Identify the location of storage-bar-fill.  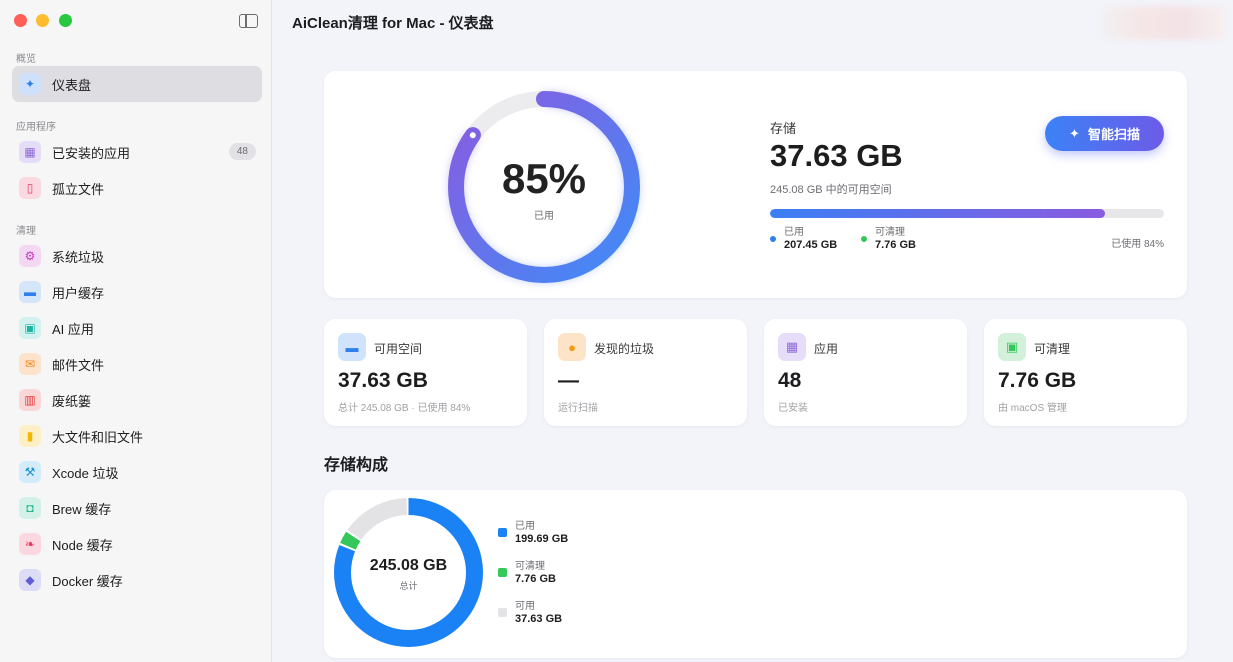
(937, 213).